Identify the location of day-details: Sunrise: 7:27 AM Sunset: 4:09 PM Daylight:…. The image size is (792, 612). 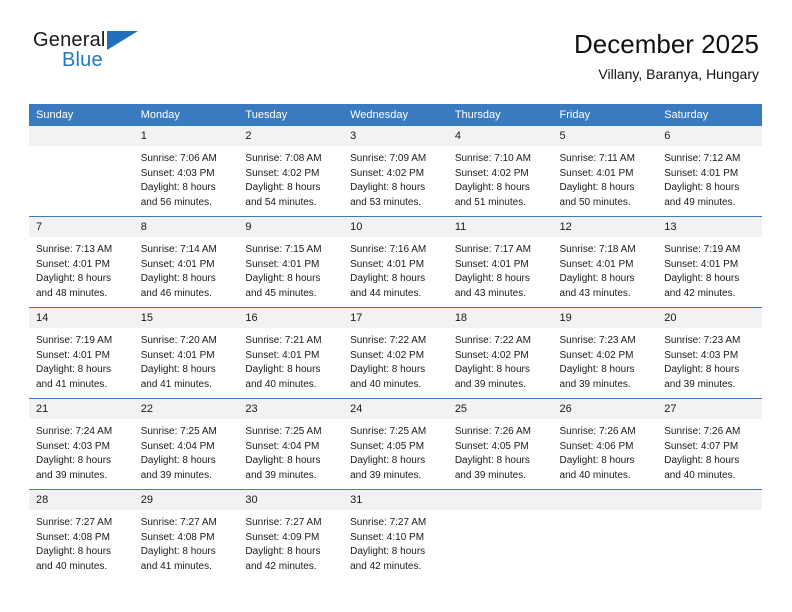
(290, 542).